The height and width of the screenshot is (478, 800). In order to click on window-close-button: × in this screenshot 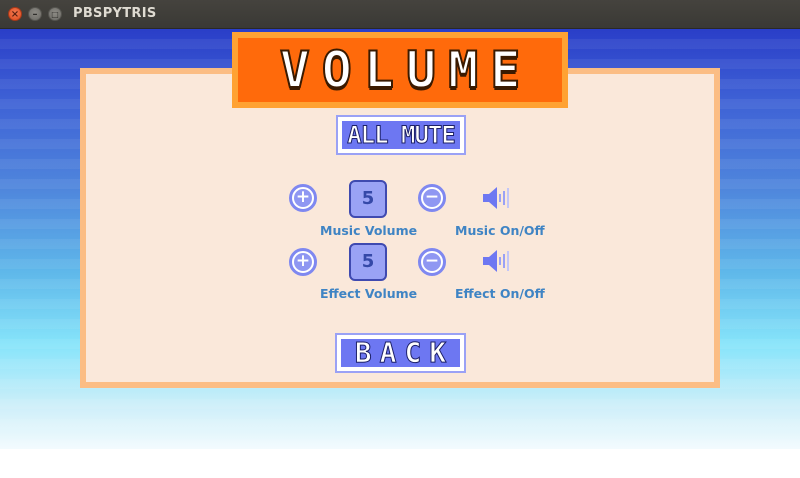, I will do `click(15, 14)`.